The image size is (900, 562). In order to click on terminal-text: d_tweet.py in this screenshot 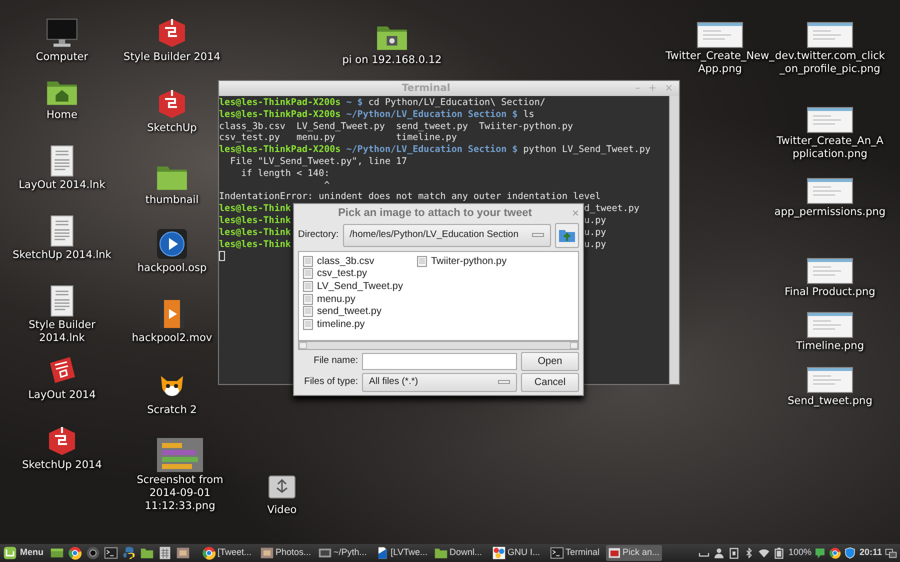, I will do `click(612, 208)`.